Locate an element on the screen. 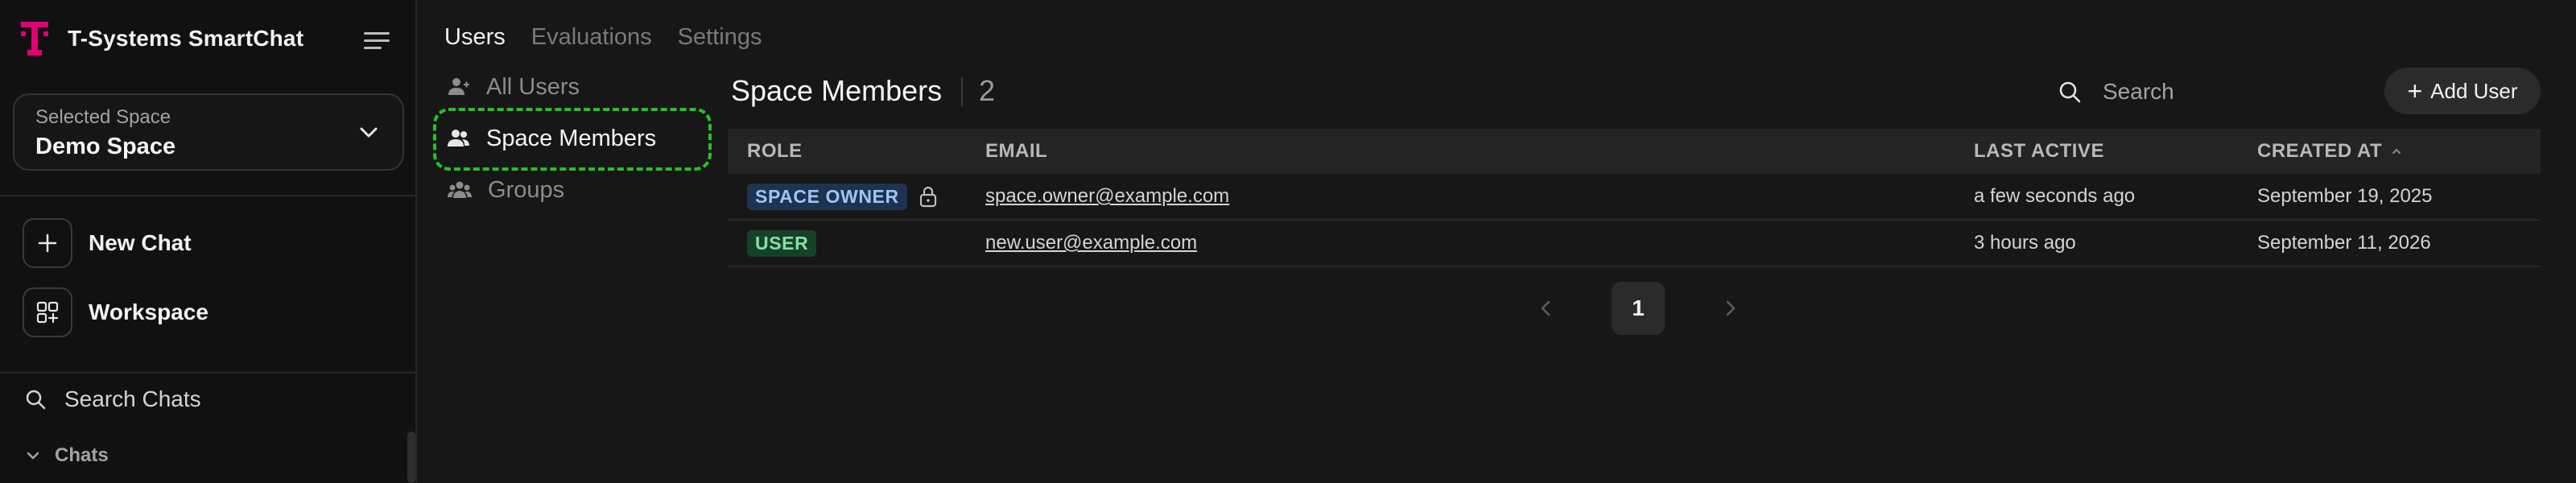 Image resolution: width=2576 pixels, height=483 pixels. role-badge-owner: SPACE OWNER is located at coordinates (827, 196).